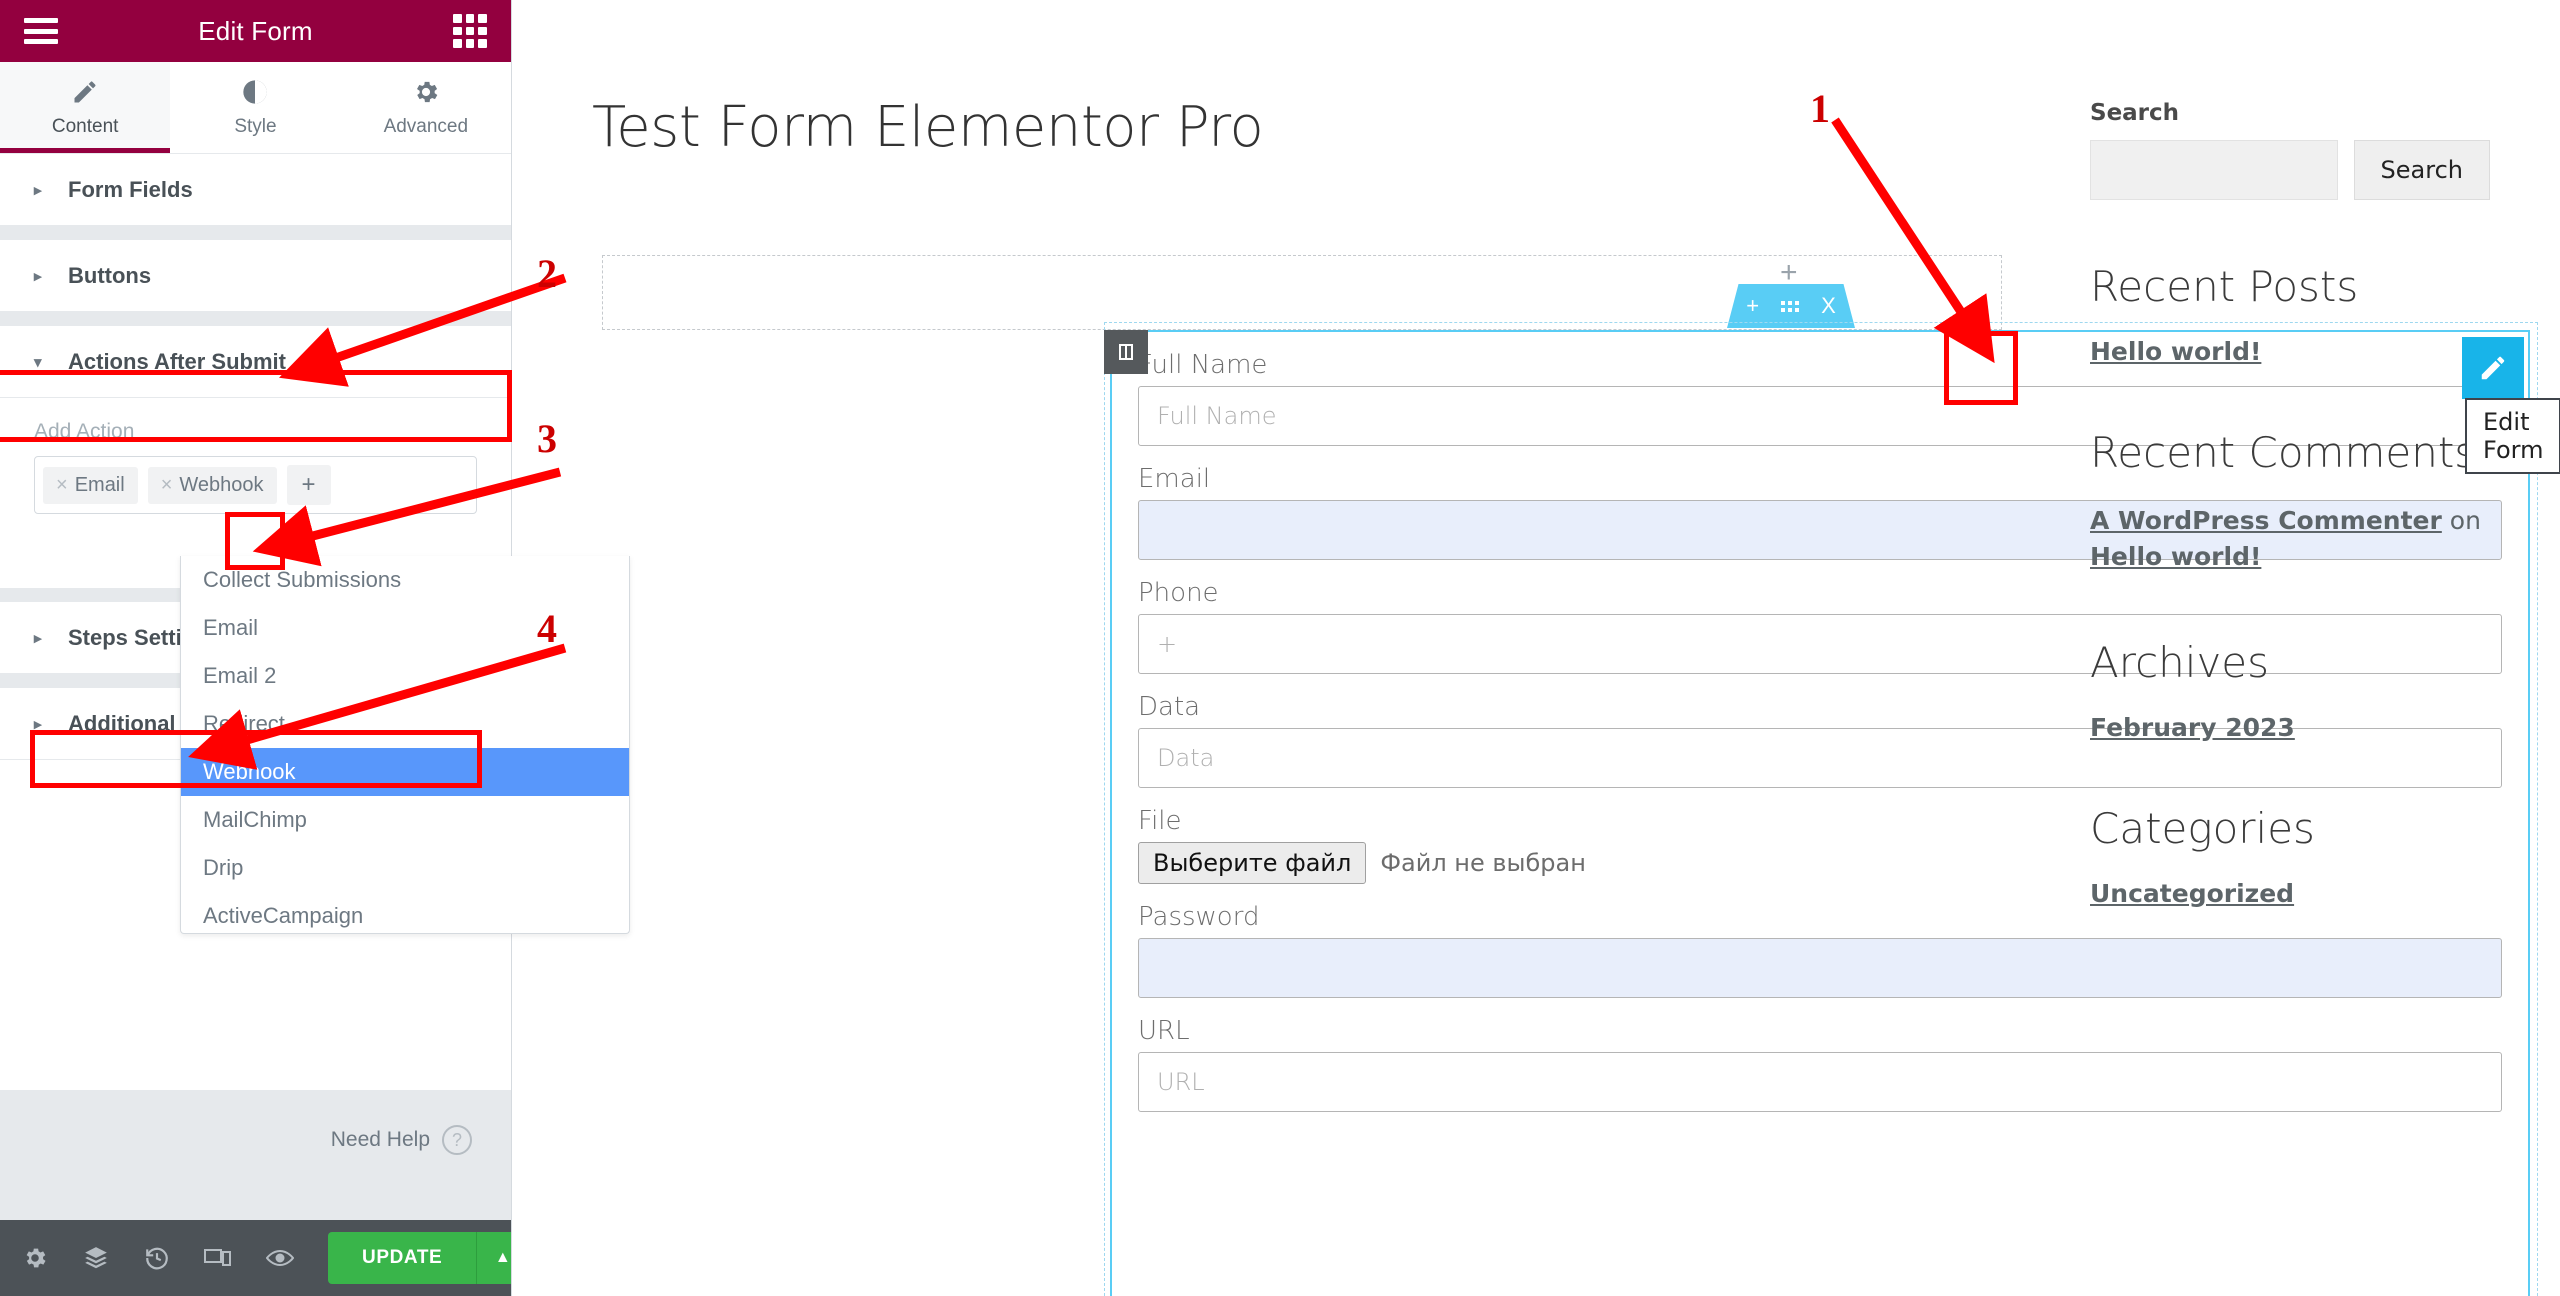 Image resolution: width=2560 pixels, height=1296 pixels. Describe the element at coordinates (405, 868) in the screenshot. I see `dropdown-option-drip: Drip` at that location.